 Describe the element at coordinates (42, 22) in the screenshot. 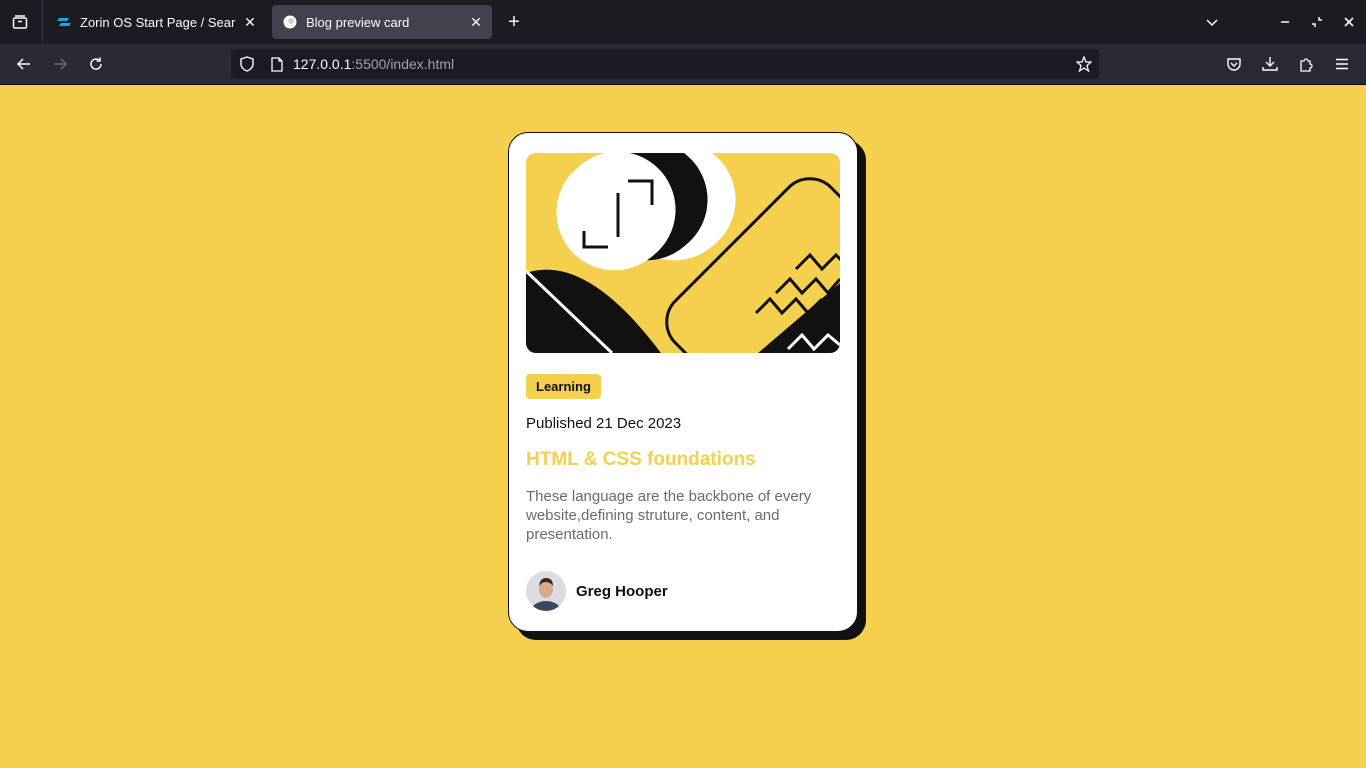

I see `tab-separator` at that location.